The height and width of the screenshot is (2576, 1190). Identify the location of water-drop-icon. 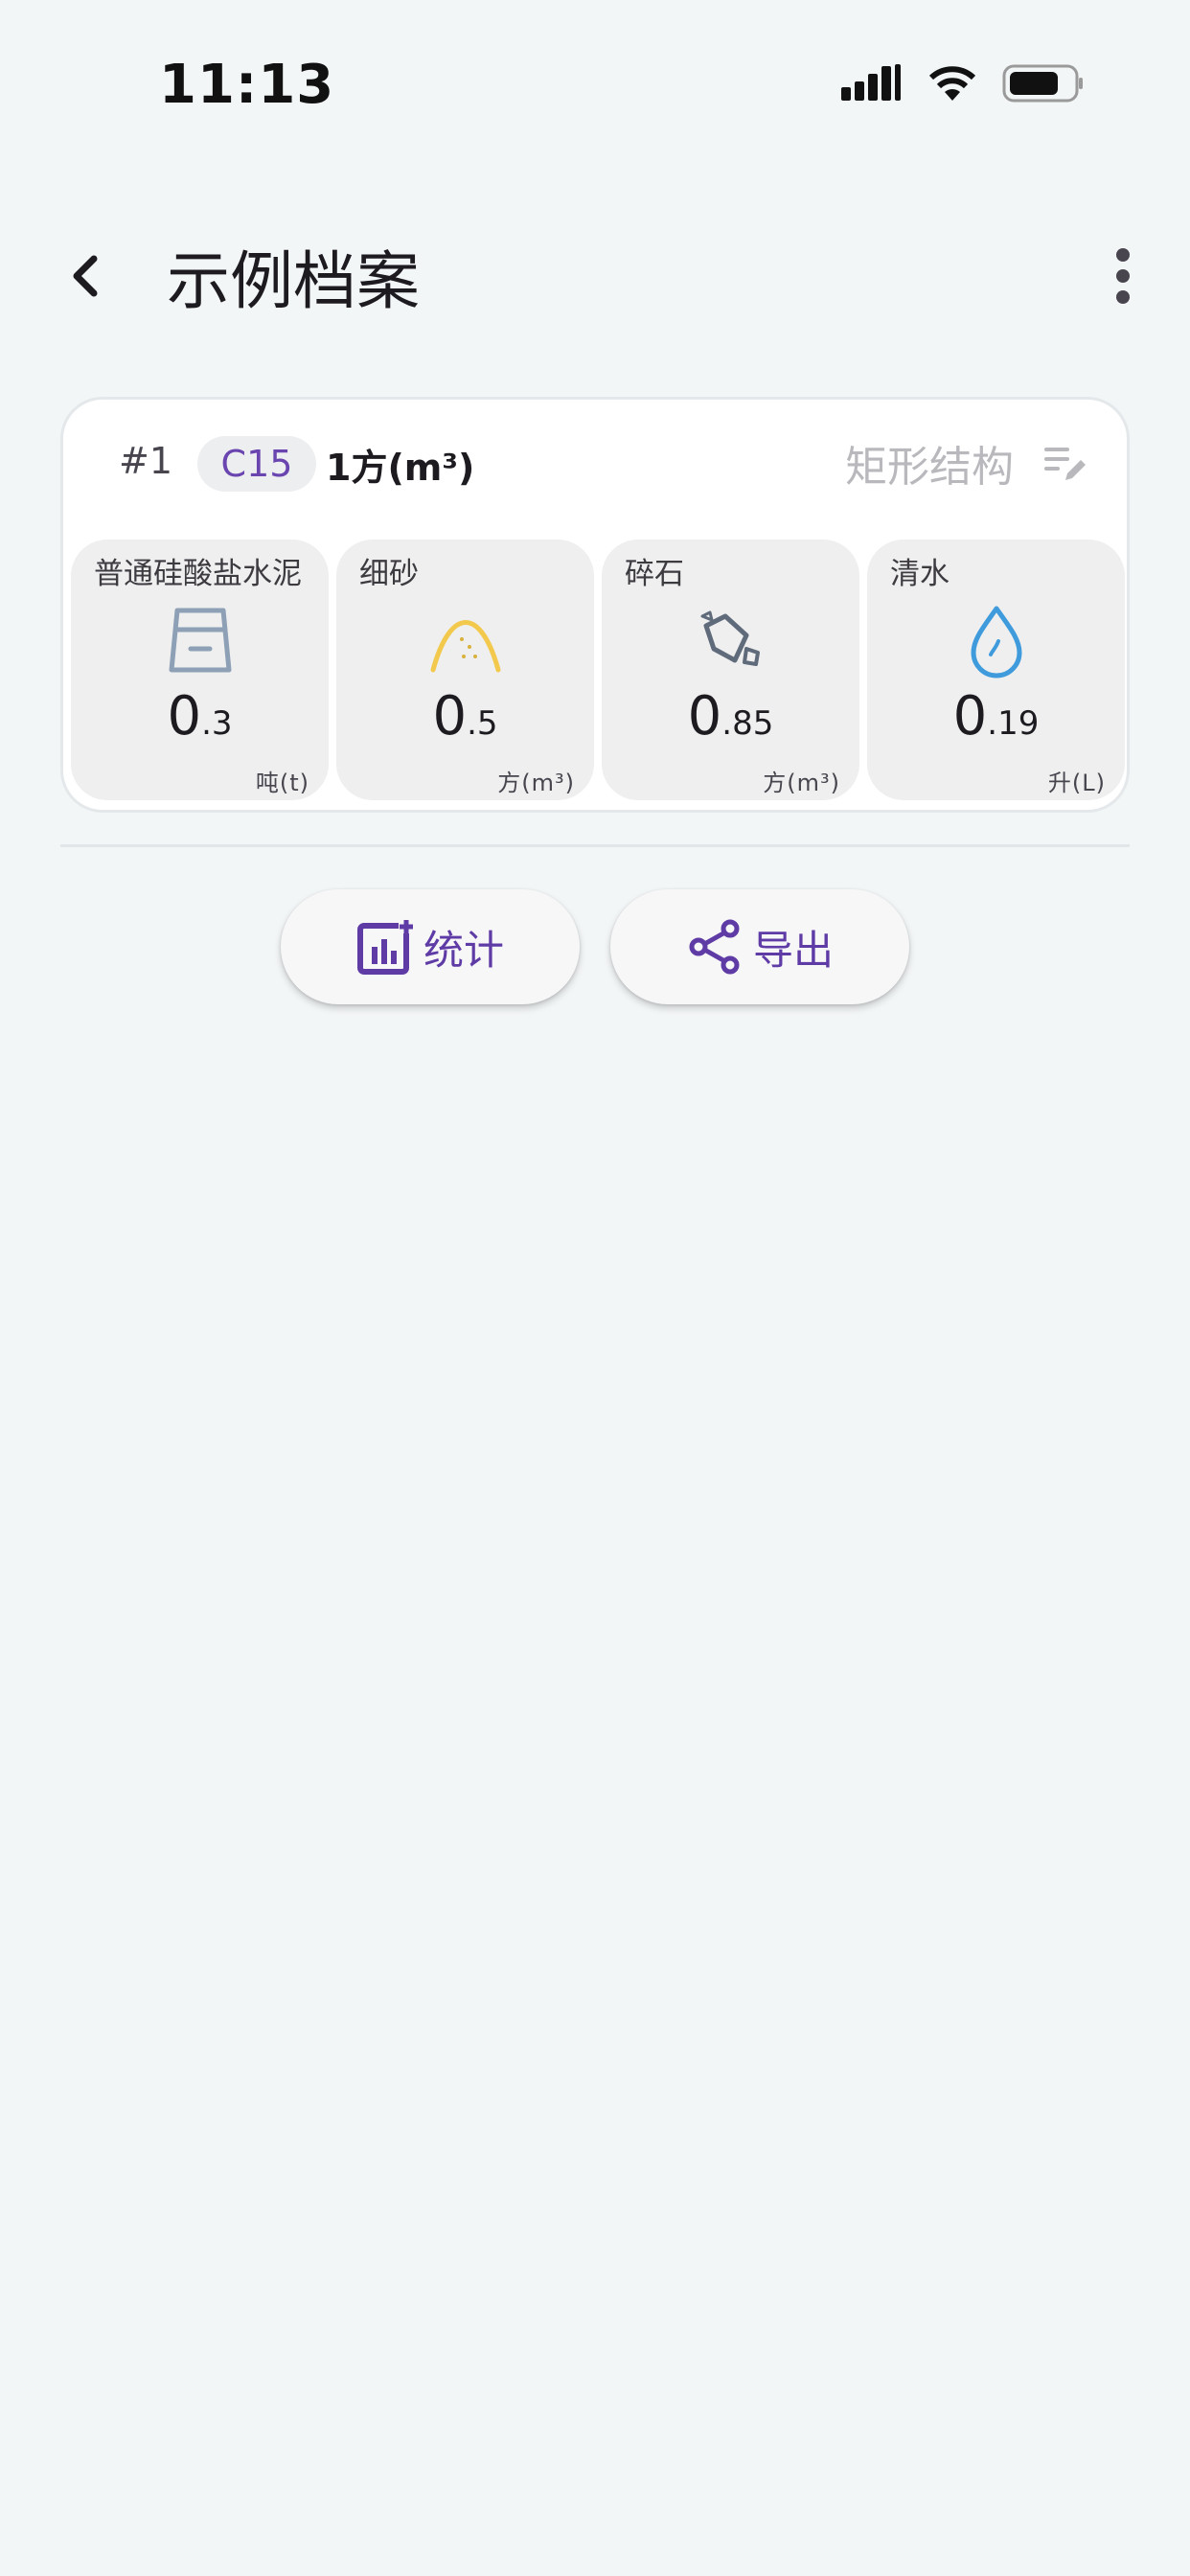
(996, 642).